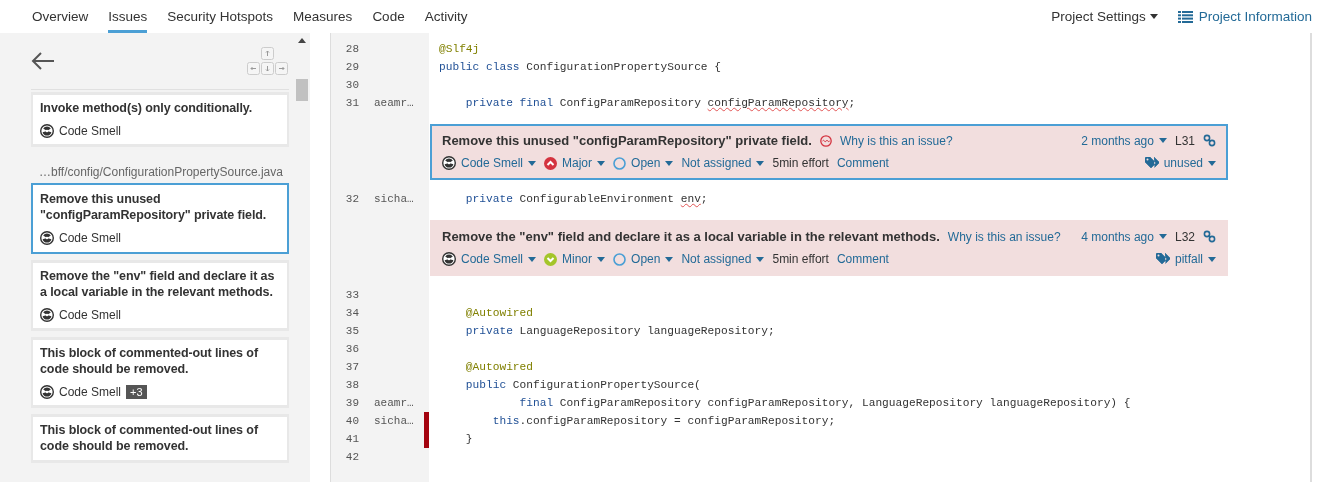 The height and width of the screenshot is (482, 1340). I want to click on issue-box: Remove this unused "configParamRepository" private field. Why is this an issue? 2 months ago L31 Code Smell Major Open Not assigned 5min effort Comment unused, so click(829, 152).